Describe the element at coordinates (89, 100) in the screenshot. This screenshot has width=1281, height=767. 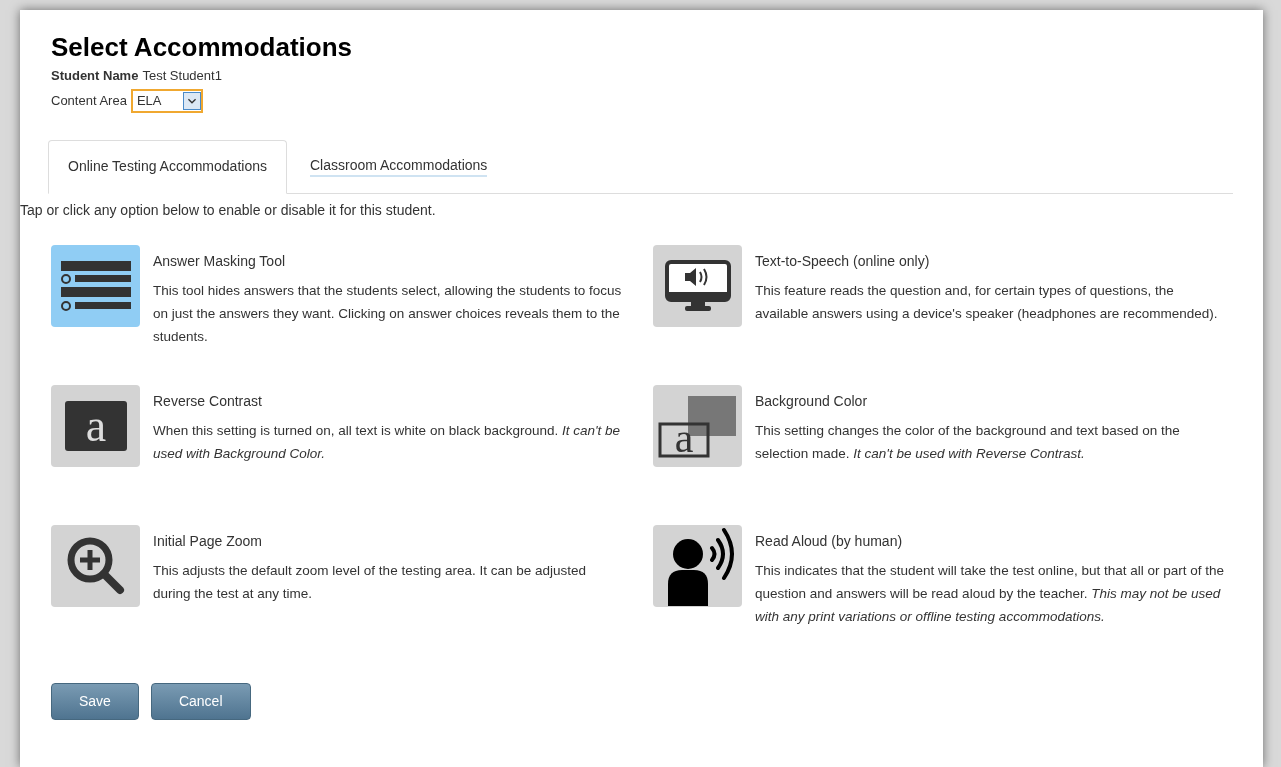
I see `content-area-label: Content Area` at that location.